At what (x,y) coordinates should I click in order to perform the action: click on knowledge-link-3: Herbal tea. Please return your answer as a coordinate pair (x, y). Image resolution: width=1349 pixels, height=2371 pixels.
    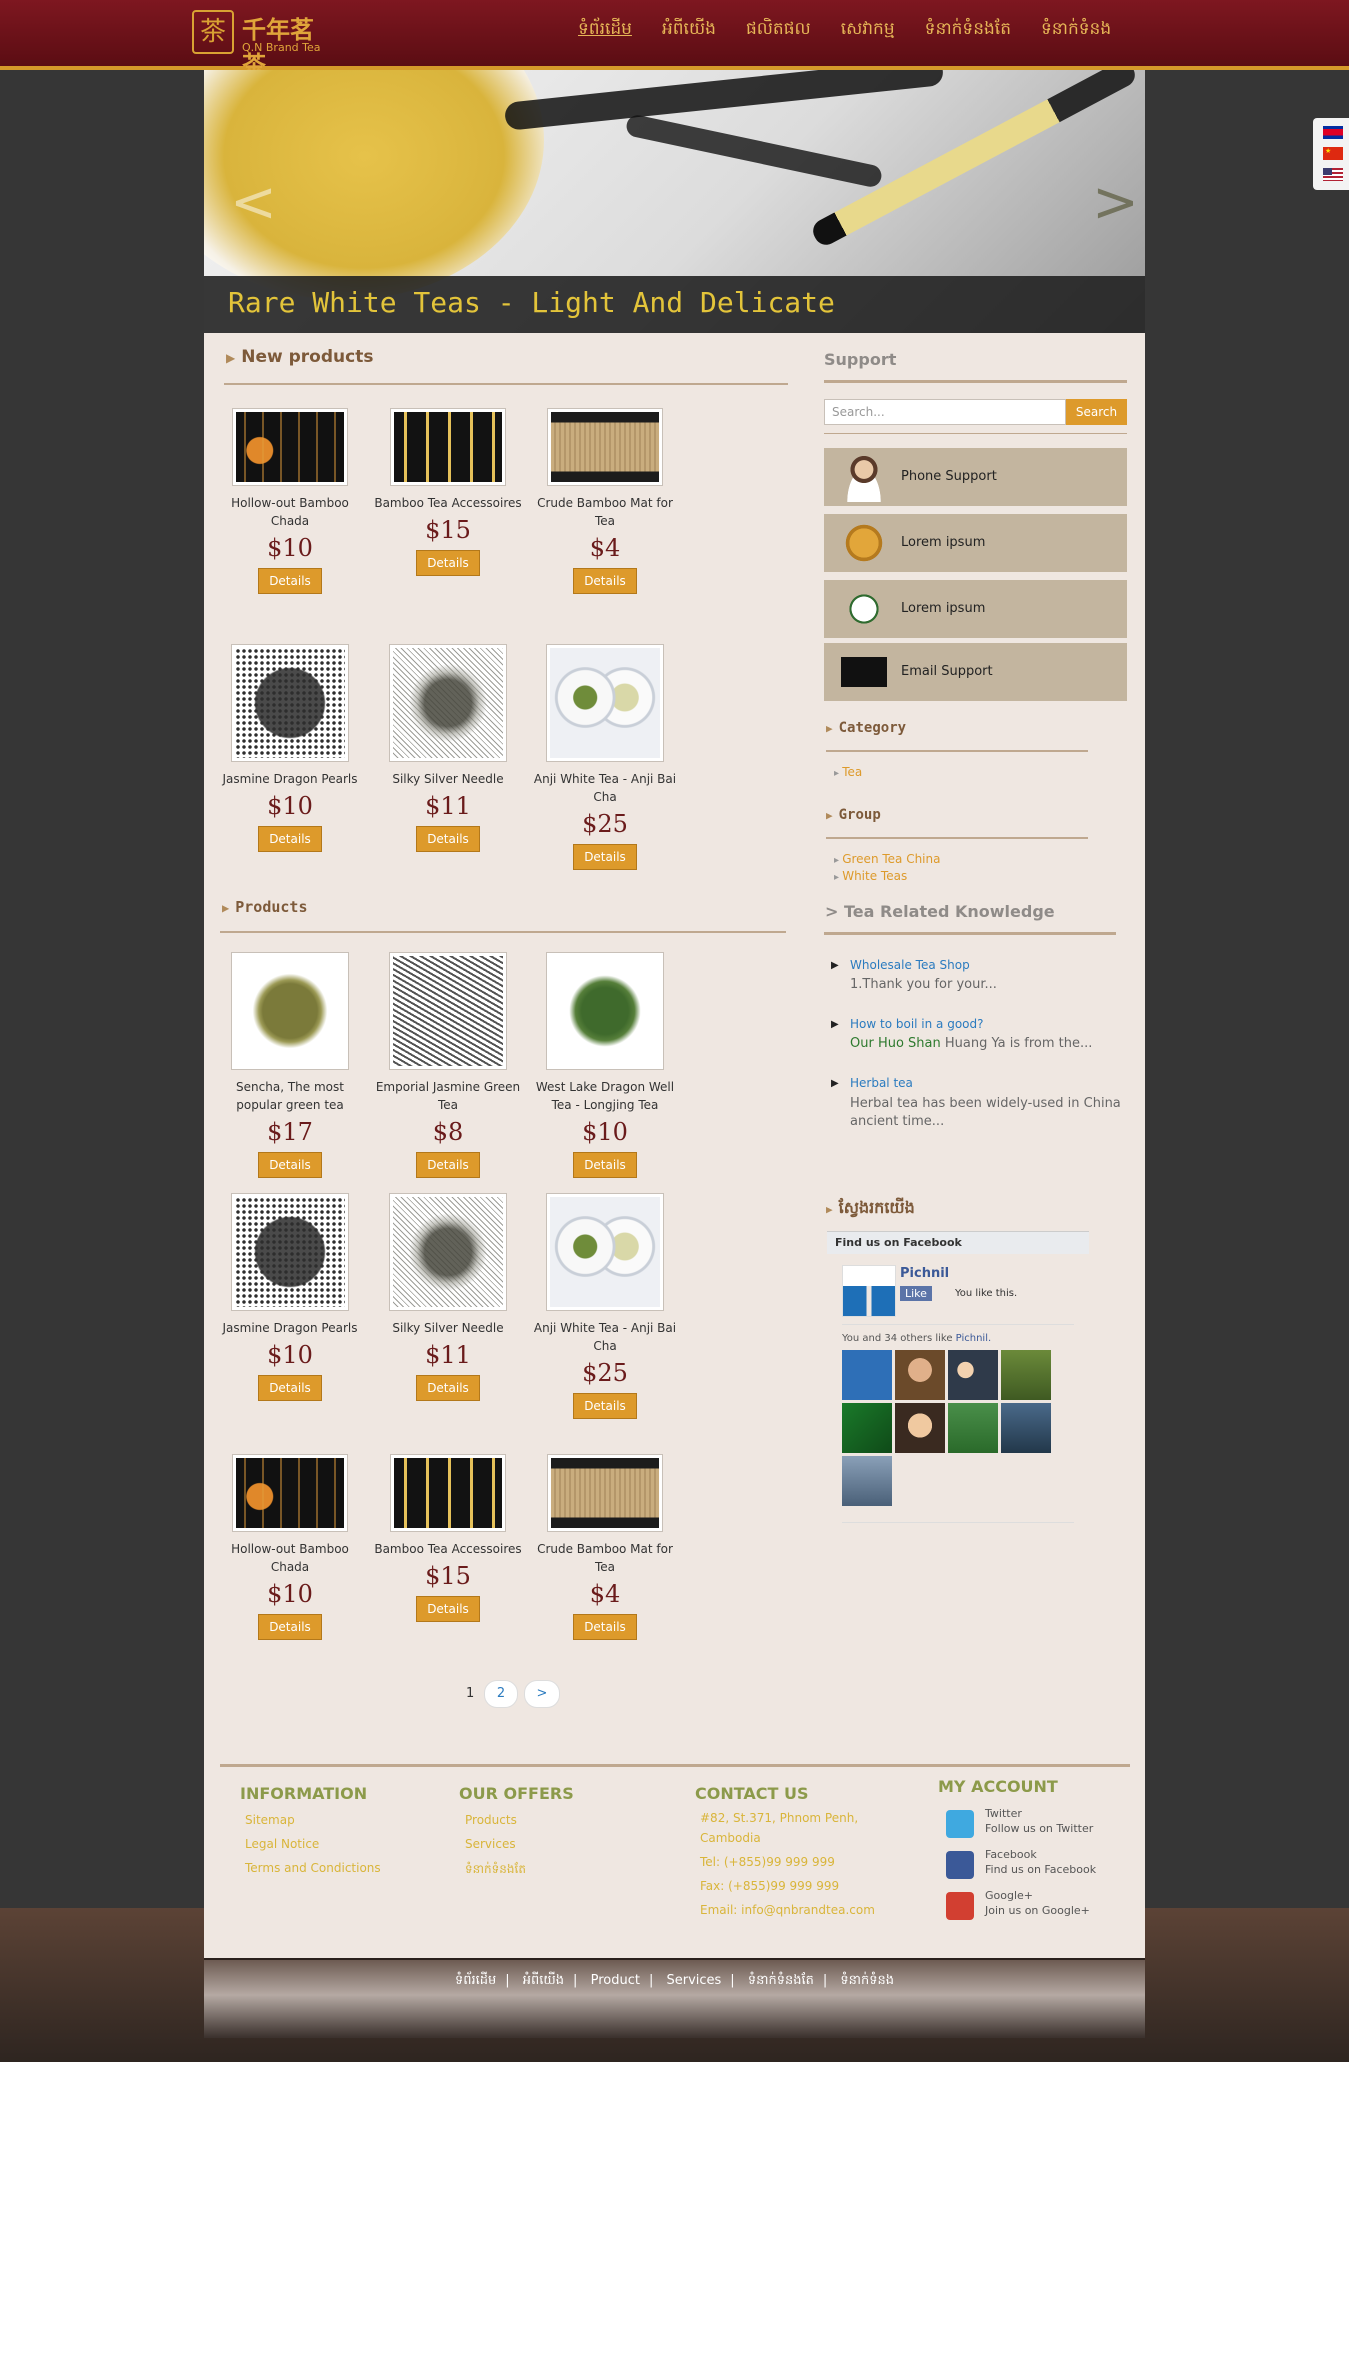
    Looking at the image, I should click on (881, 1083).